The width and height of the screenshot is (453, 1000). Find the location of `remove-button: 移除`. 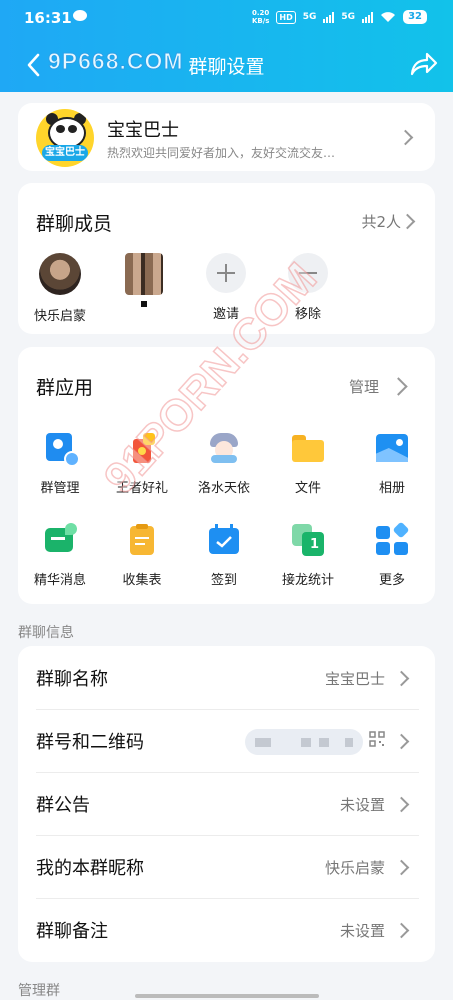

remove-button: 移除 is located at coordinates (308, 287).